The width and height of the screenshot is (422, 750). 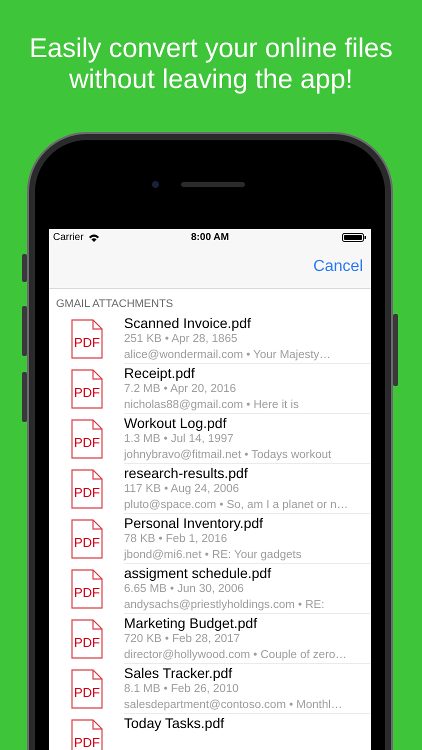 I want to click on battery-icon, so click(x=354, y=237).